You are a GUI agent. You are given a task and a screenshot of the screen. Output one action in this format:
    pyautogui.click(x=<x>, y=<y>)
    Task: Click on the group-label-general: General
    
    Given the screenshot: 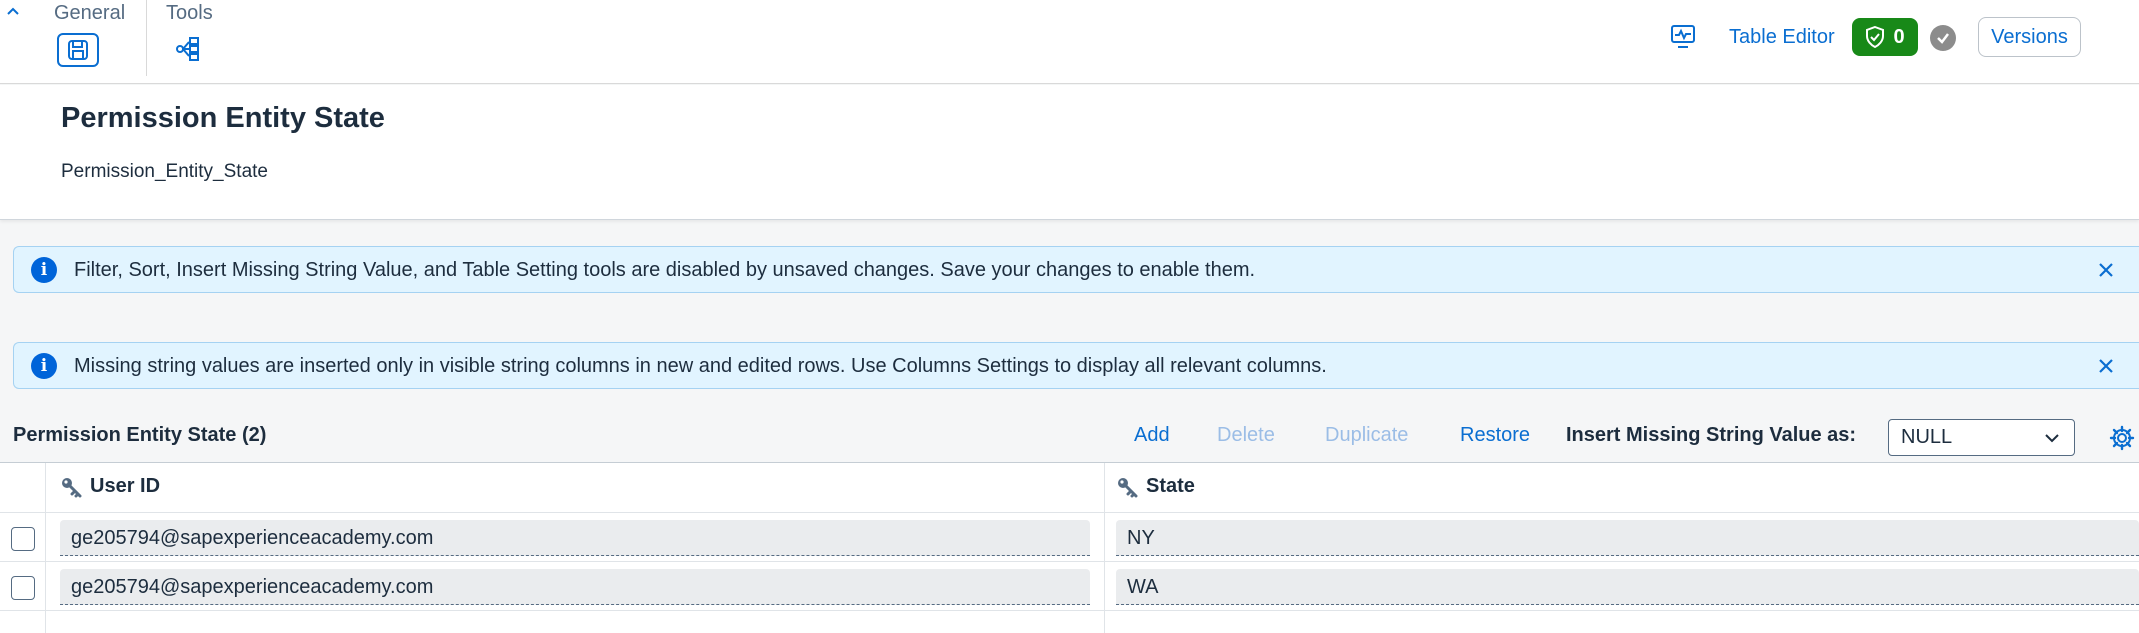 What is the action you would take?
    pyautogui.click(x=90, y=13)
    